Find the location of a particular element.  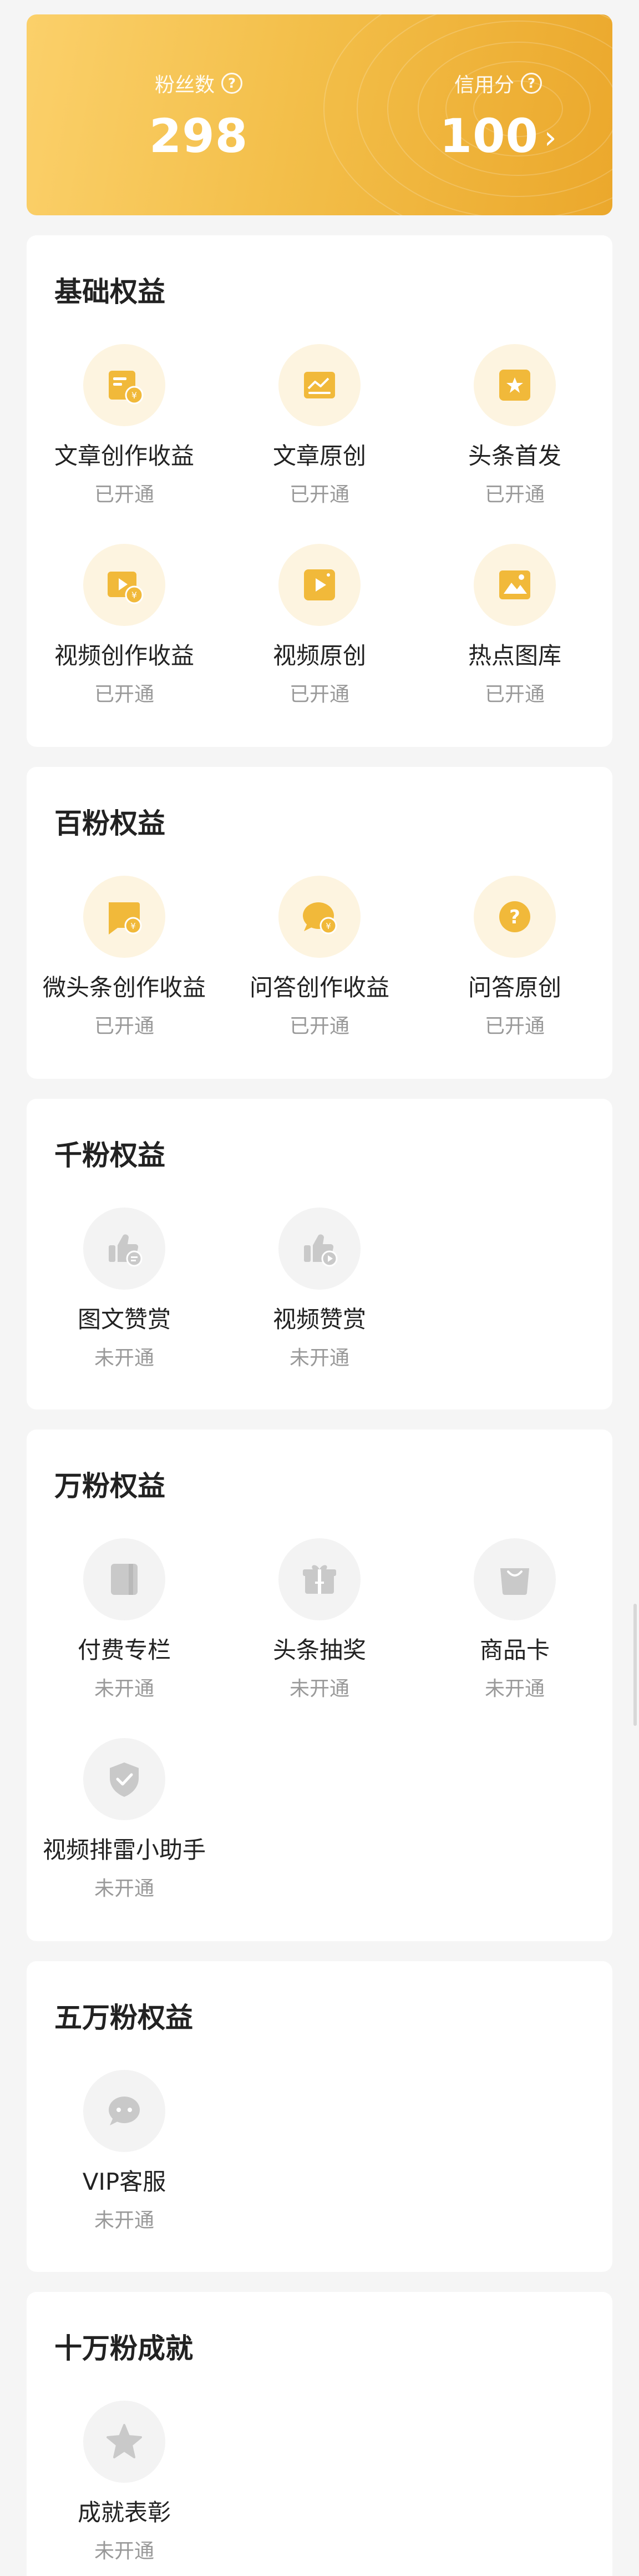

credit-label: 信用分 is located at coordinates (484, 85).